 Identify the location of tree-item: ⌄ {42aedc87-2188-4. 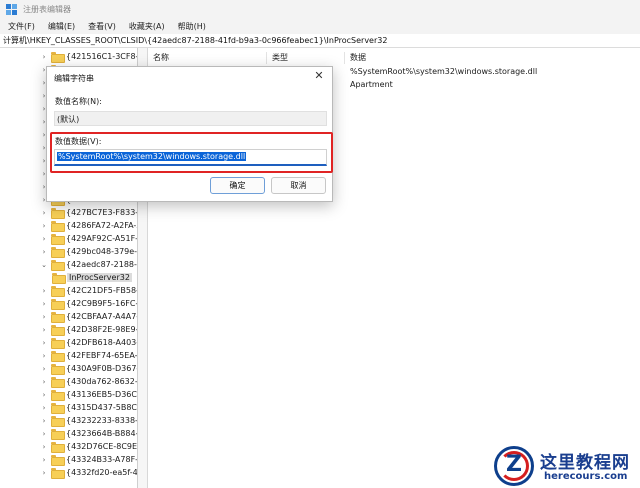
(89, 264).